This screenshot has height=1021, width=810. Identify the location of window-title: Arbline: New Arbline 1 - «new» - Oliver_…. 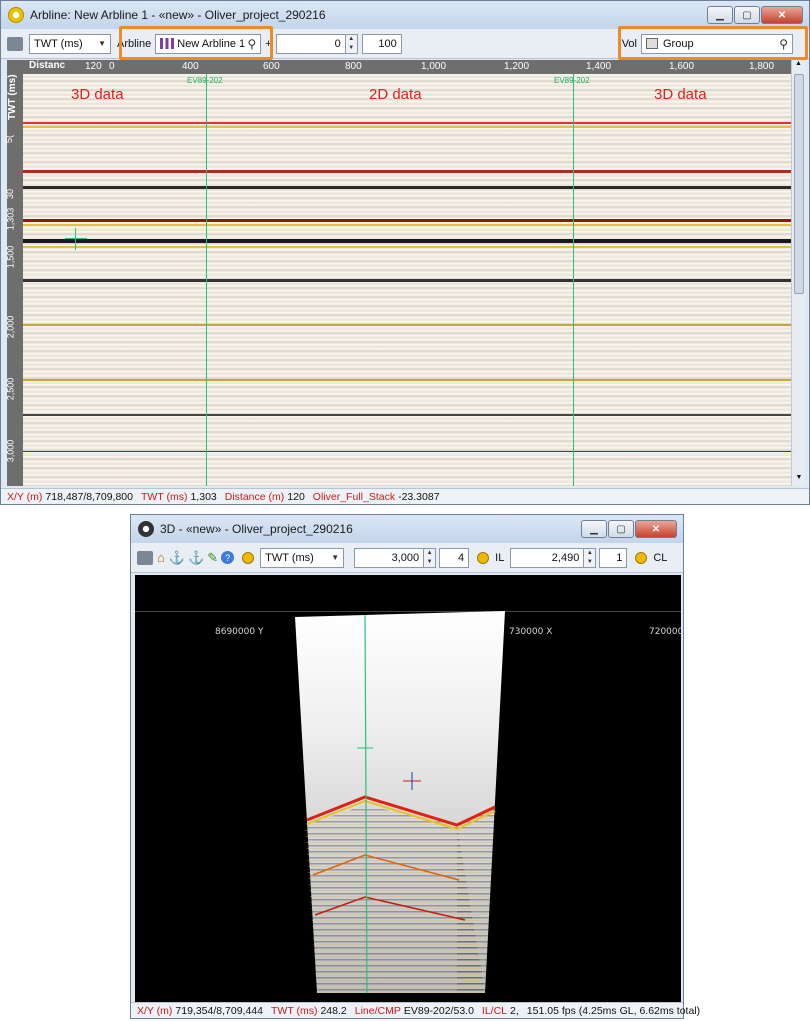
(178, 15).